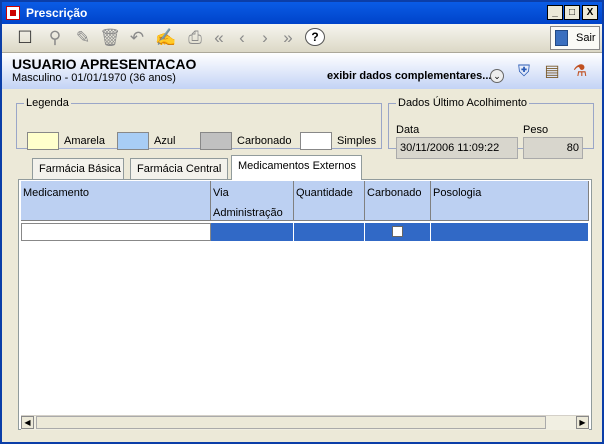 Image resolution: width=604 pixels, height=444 pixels. What do you see at coordinates (165, 141) in the screenshot?
I see `azul-label: Azul` at bounding box center [165, 141].